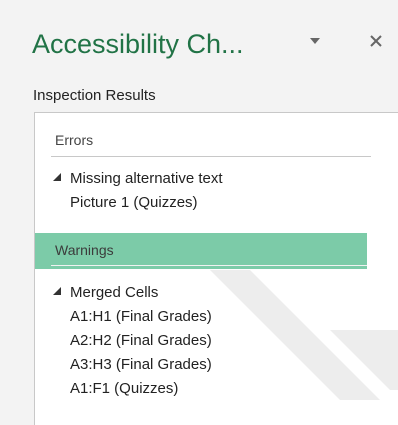 The width and height of the screenshot is (398, 425). I want to click on category-missing-alt-text: Missing alternative text, so click(137, 179).